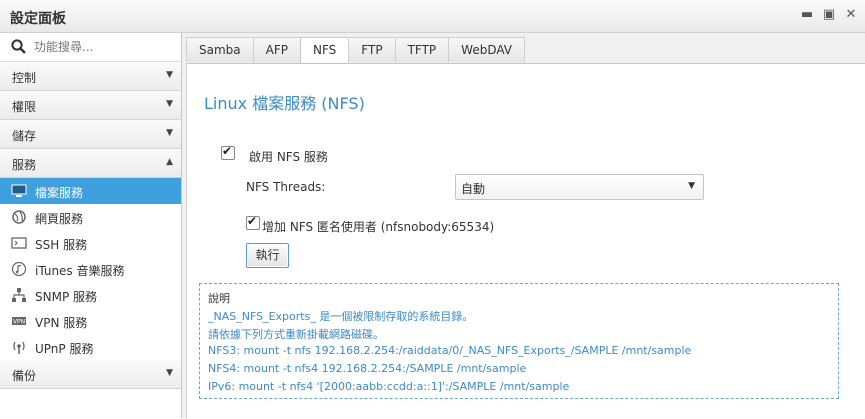 The width and height of the screenshot is (865, 419). I want to click on globe-icon, so click(19, 217).